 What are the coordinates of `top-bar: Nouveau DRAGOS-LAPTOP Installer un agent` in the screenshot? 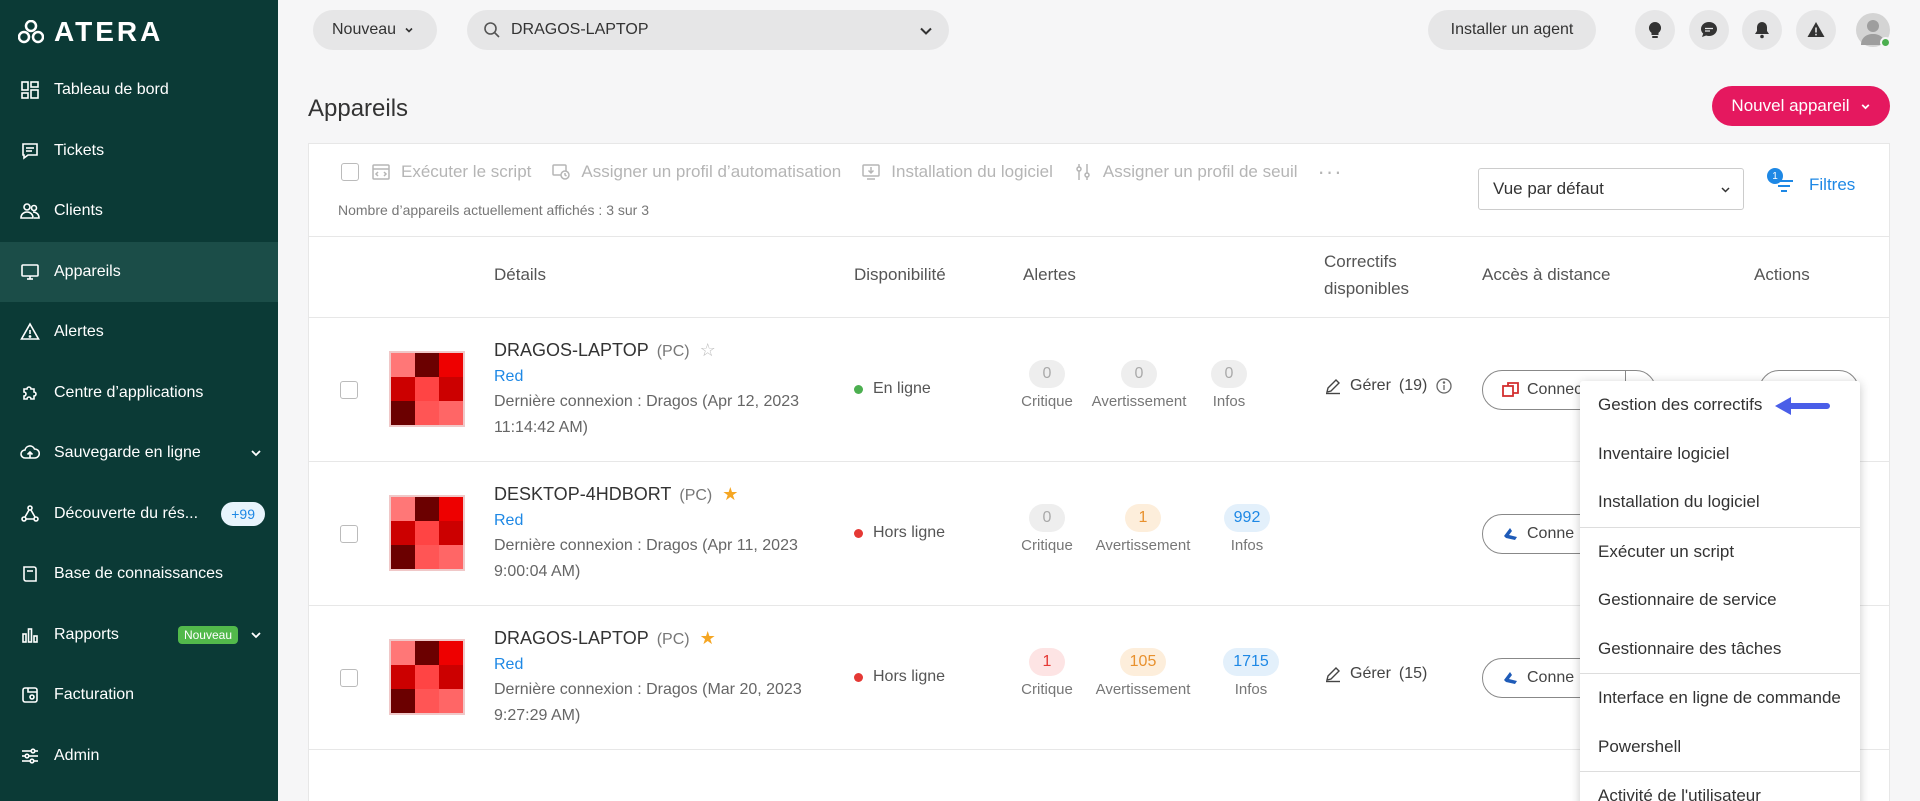 It's located at (1099, 30).